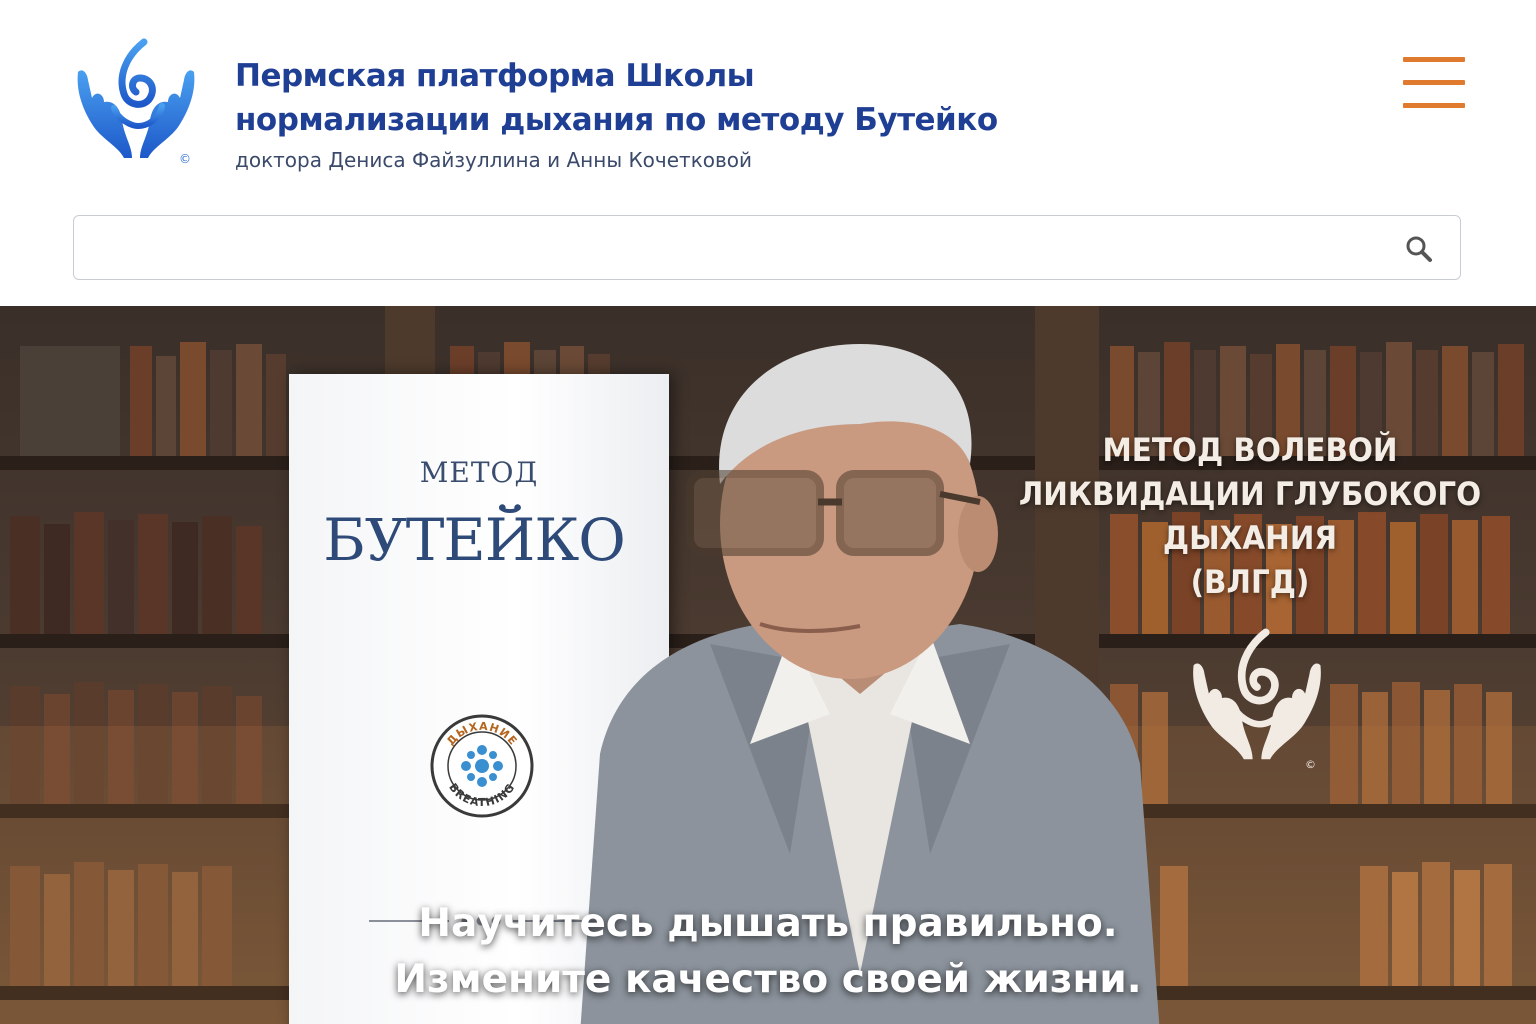 The height and width of the screenshot is (1024, 1536). Describe the element at coordinates (685, 76) in the screenshot. I see `site-title-line-1: Пермская платформа Школы` at that location.